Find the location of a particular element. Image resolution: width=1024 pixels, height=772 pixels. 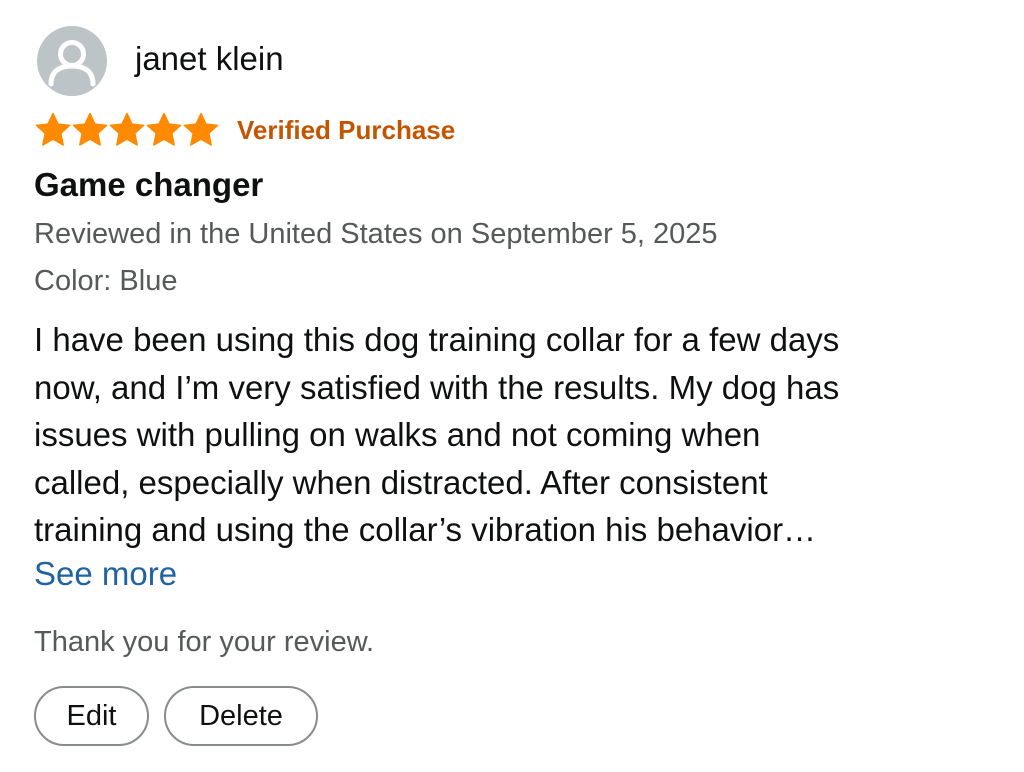

reviewer-profile: janet klein is located at coordinates (160, 61).